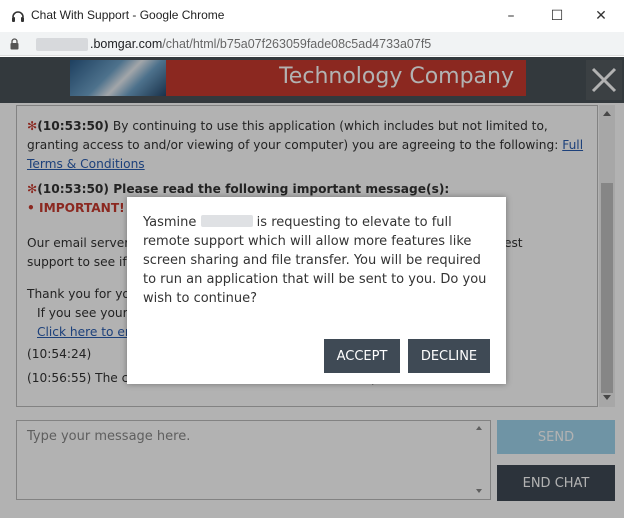 Image resolution: width=624 pixels, height=518 pixels. What do you see at coordinates (362, 356) in the screenshot?
I see `accept-button: ACCEPT` at bounding box center [362, 356].